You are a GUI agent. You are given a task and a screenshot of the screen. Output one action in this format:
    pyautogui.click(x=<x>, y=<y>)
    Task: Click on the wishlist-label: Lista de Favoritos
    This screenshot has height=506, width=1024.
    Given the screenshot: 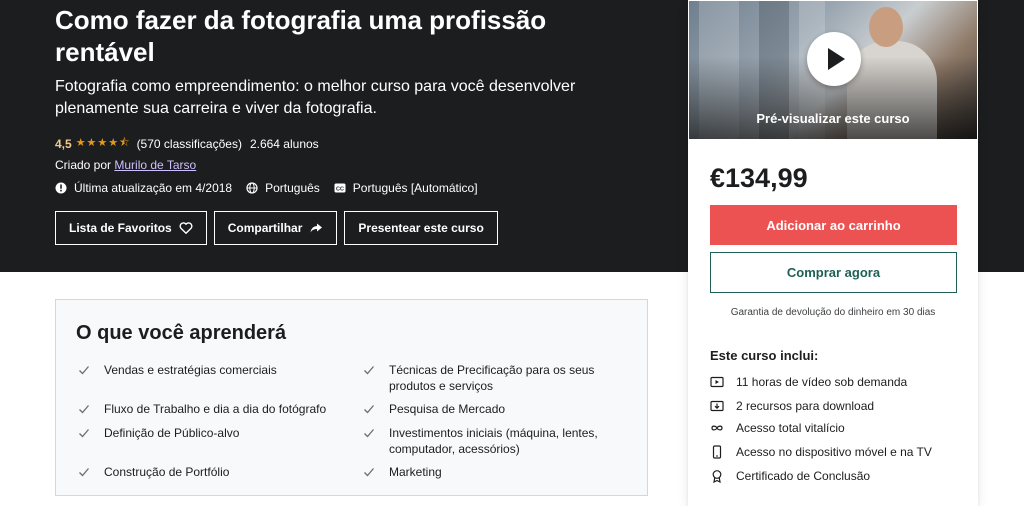 What is the action you would take?
    pyautogui.click(x=120, y=228)
    